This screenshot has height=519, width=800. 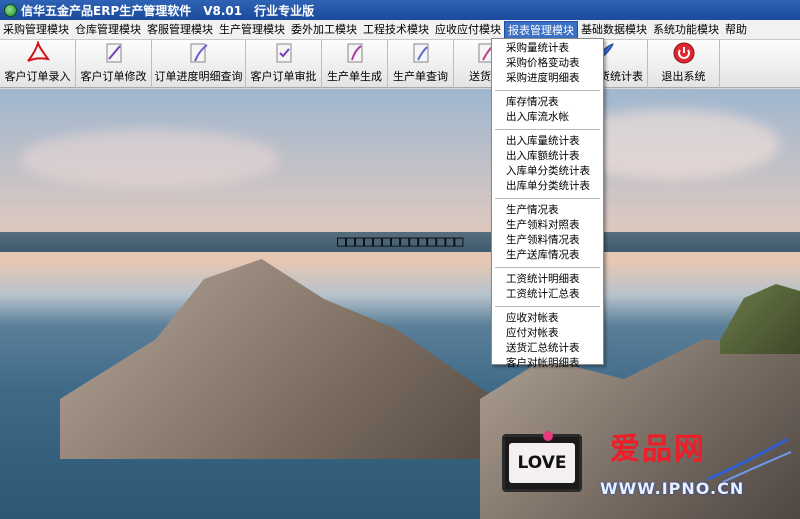 What do you see at coordinates (283, 76) in the screenshot?
I see `toolbar-label: 客户订单审批` at bounding box center [283, 76].